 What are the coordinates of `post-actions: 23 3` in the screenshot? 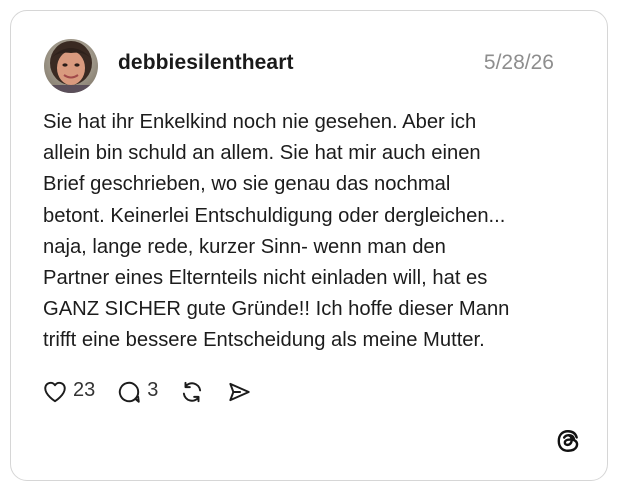 It's located at (157, 392).